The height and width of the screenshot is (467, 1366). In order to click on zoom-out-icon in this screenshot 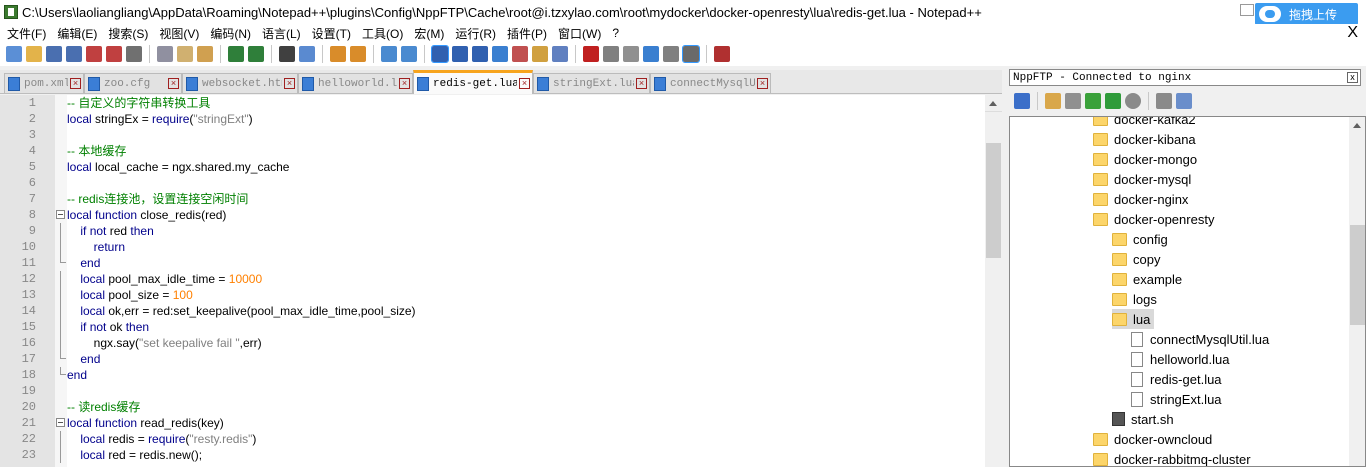, I will do `click(358, 54)`.